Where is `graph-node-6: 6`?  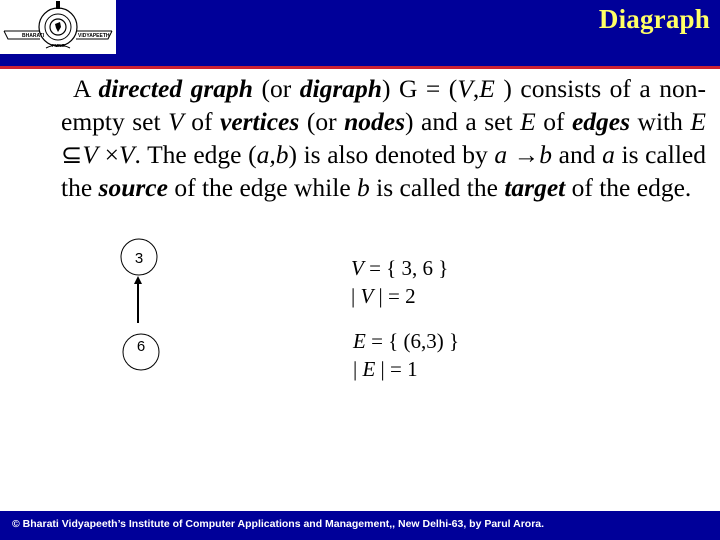
graph-node-6: 6 is located at coordinates (141, 352).